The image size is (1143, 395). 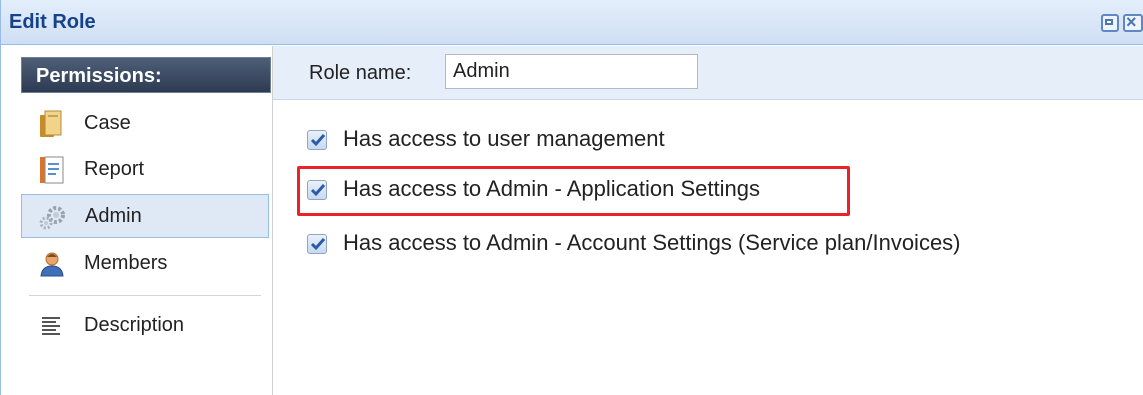 What do you see at coordinates (114, 169) in the screenshot?
I see `sidebar-item-label: Report` at bounding box center [114, 169].